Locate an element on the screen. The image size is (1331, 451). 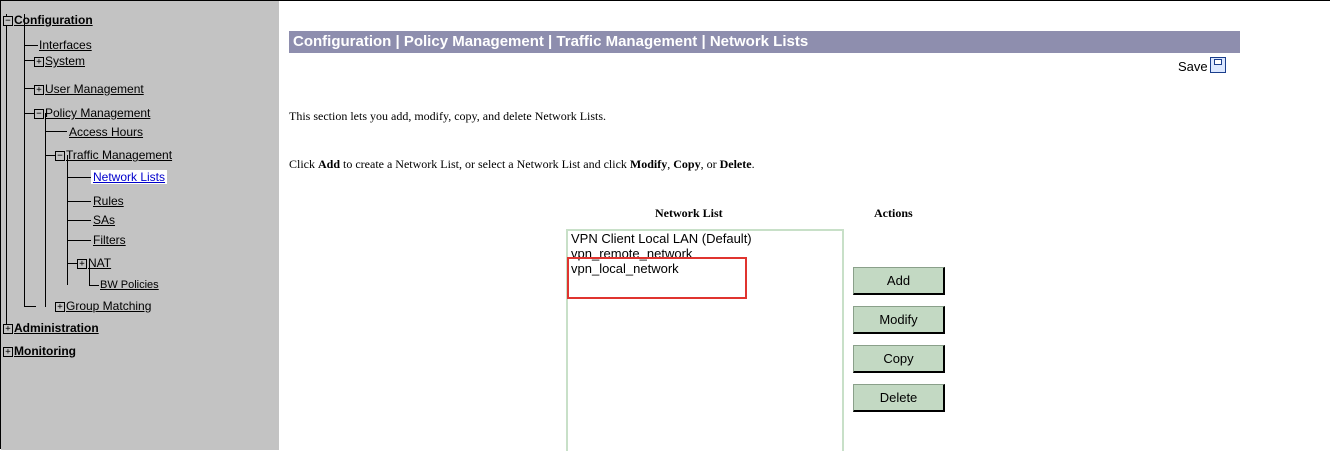
sidebar-item-administration: + Administration is located at coordinates (51, 328).